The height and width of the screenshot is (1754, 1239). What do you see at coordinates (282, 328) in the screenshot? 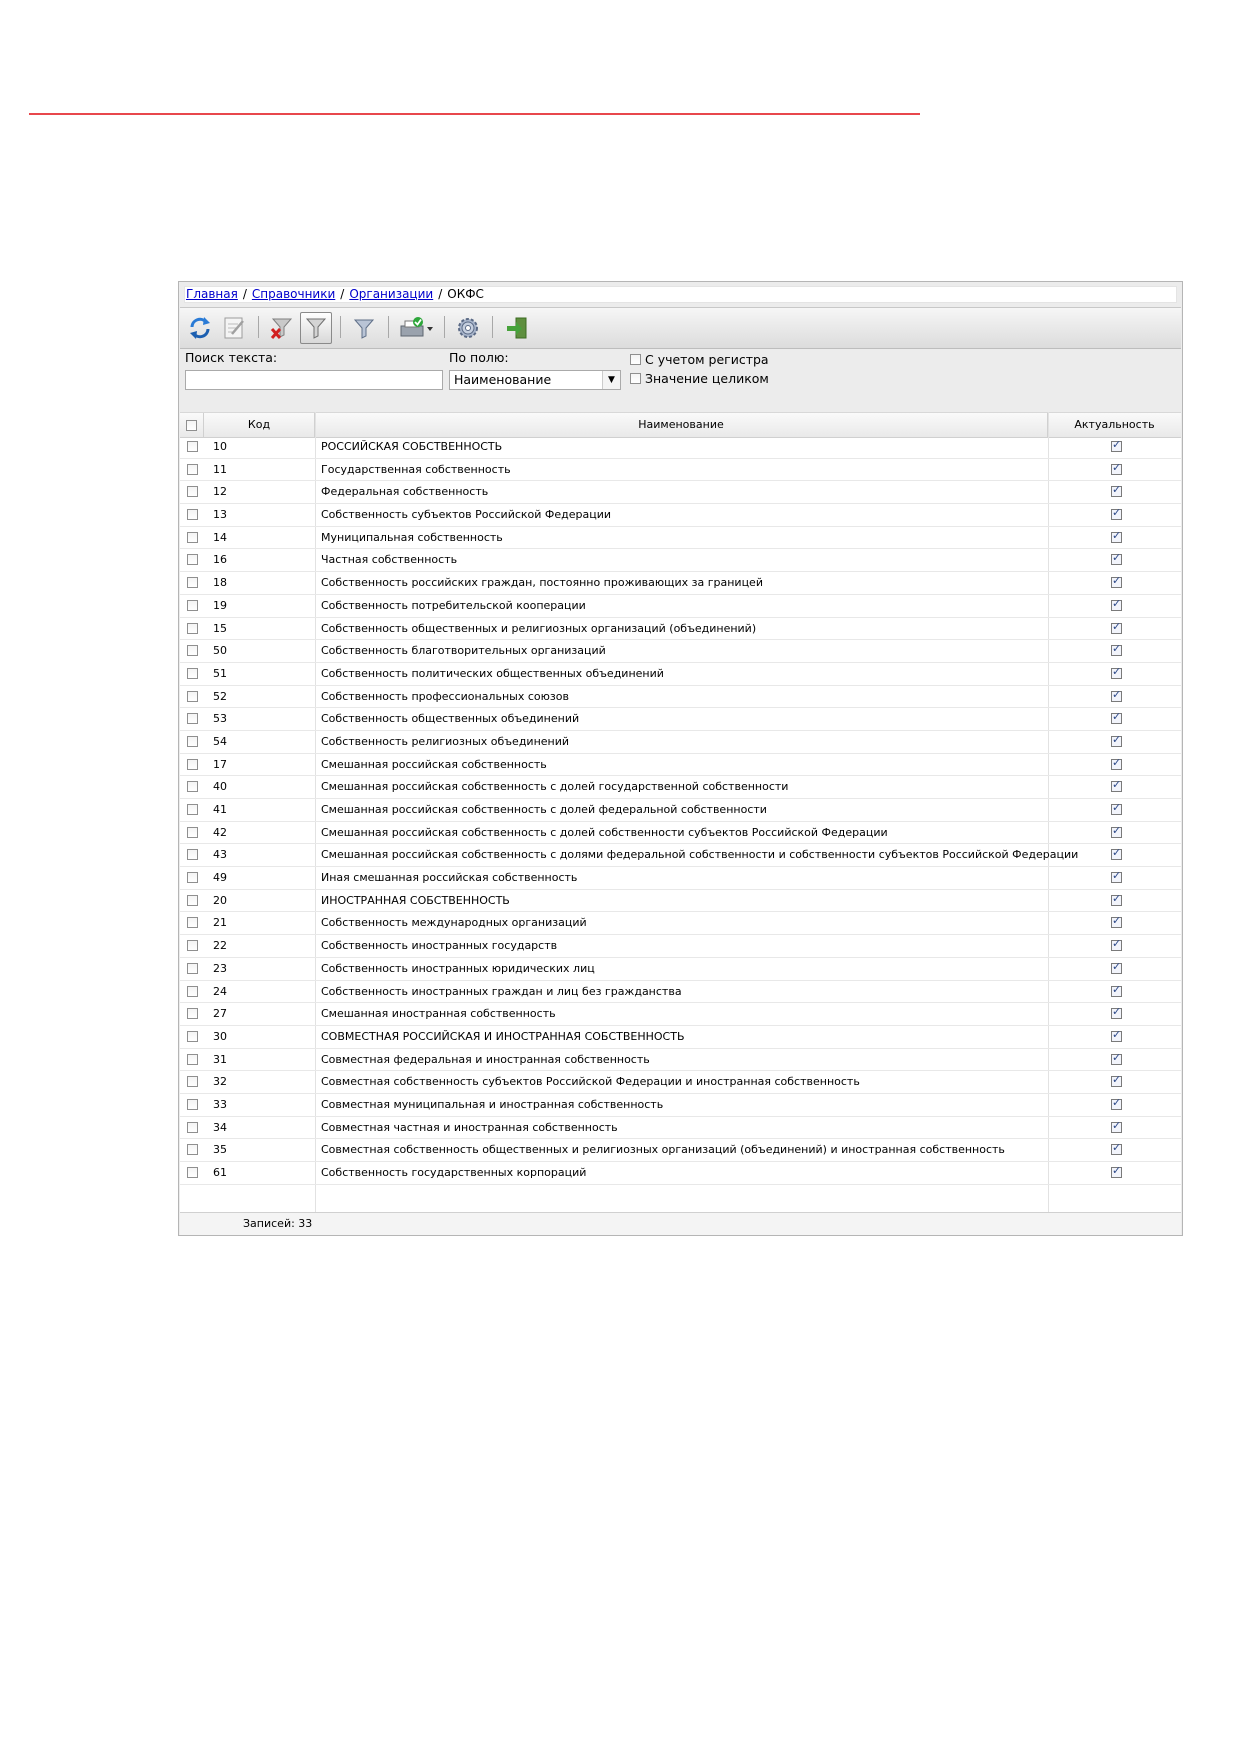
I see `clear-filter-button` at bounding box center [282, 328].